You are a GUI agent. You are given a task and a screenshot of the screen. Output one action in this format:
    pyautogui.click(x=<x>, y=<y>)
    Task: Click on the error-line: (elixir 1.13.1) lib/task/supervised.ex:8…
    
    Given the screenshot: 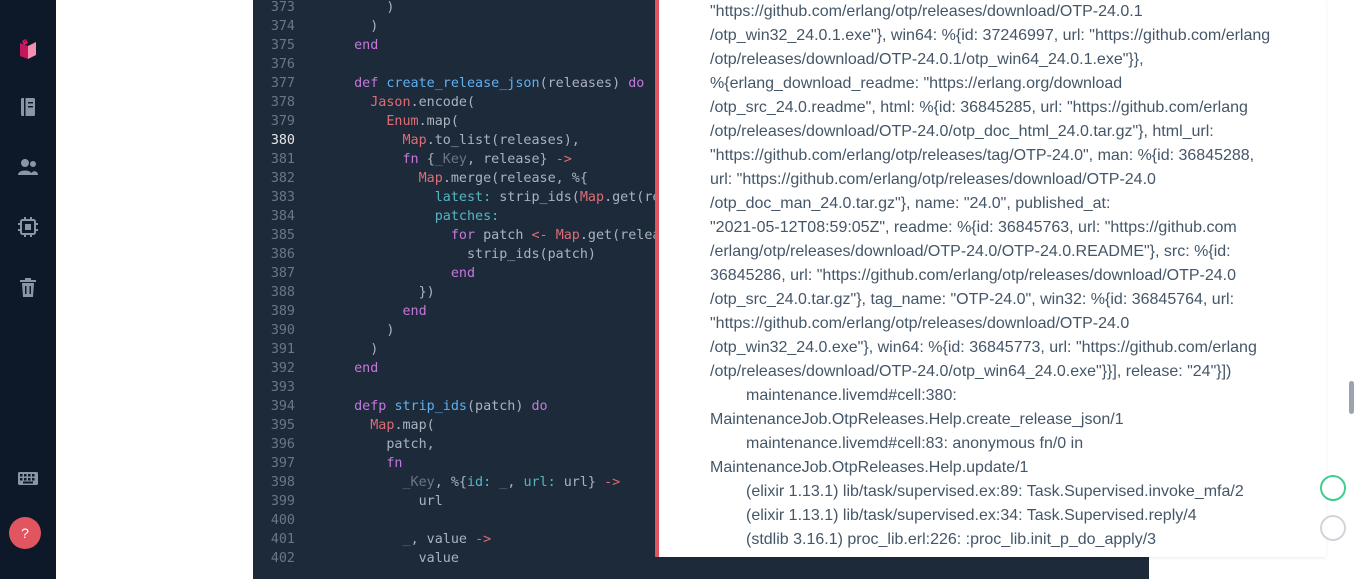 What is the action you would take?
    pyautogui.click(x=995, y=491)
    